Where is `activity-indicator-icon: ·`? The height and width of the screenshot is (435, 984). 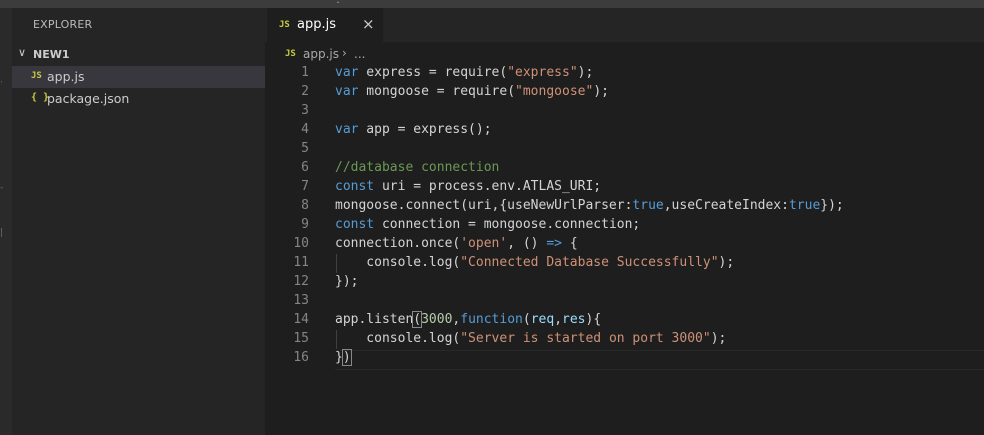 activity-indicator-icon: · is located at coordinates (1, 83).